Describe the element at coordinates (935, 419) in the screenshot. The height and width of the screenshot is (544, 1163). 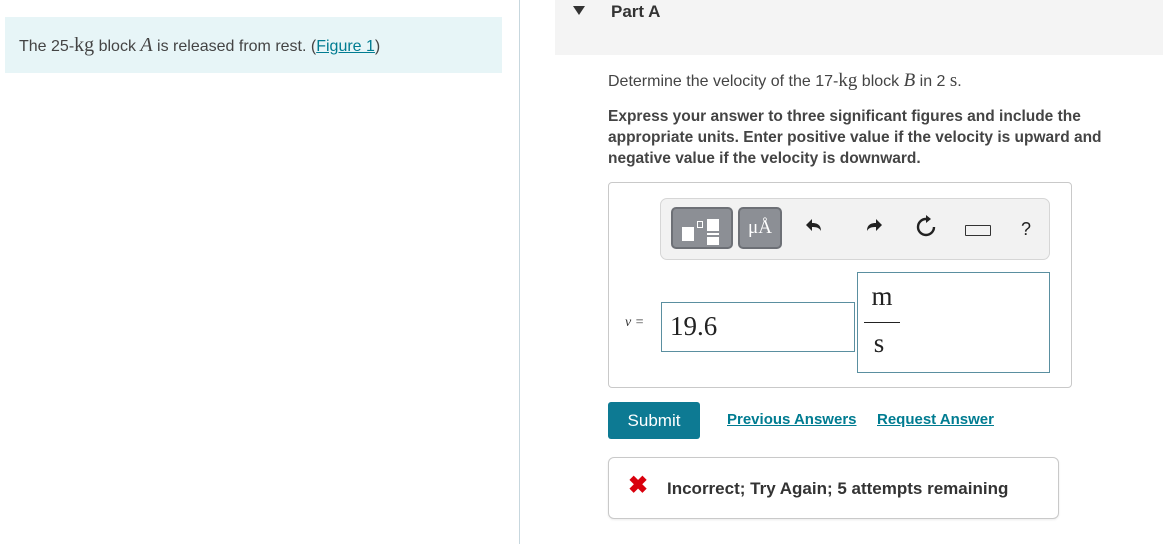
I see `request-answer-link: Request Answer` at that location.